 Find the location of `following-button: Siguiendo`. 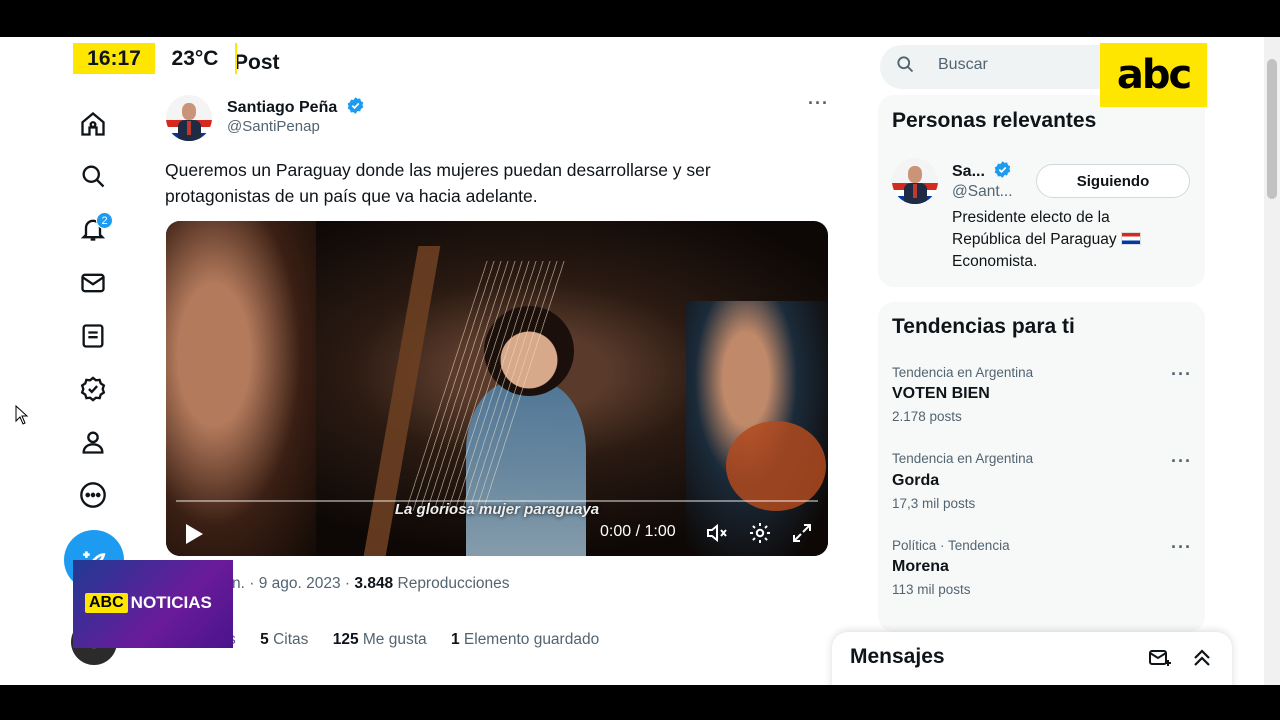

following-button: Siguiendo is located at coordinates (1113, 181).